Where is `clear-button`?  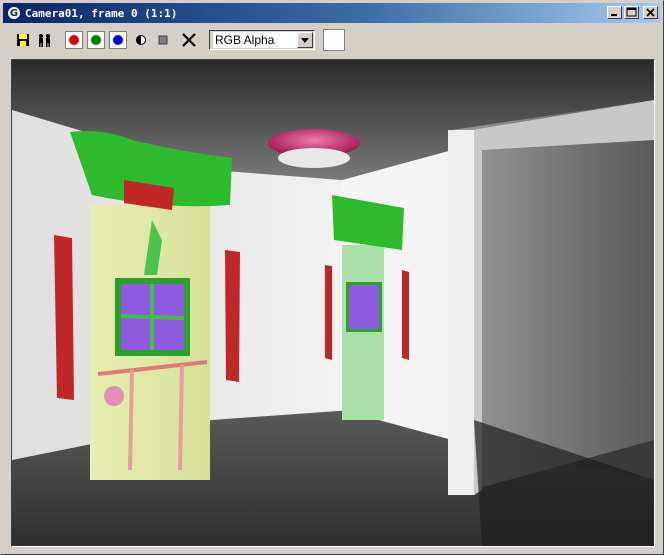 clear-button is located at coordinates (189, 40).